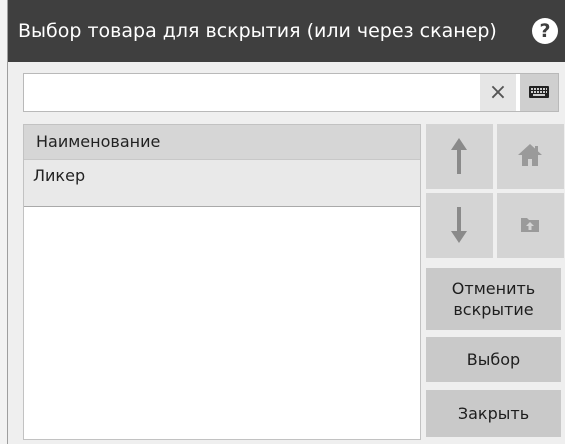  I want to click on scroll-up-button, so click(459, 156).